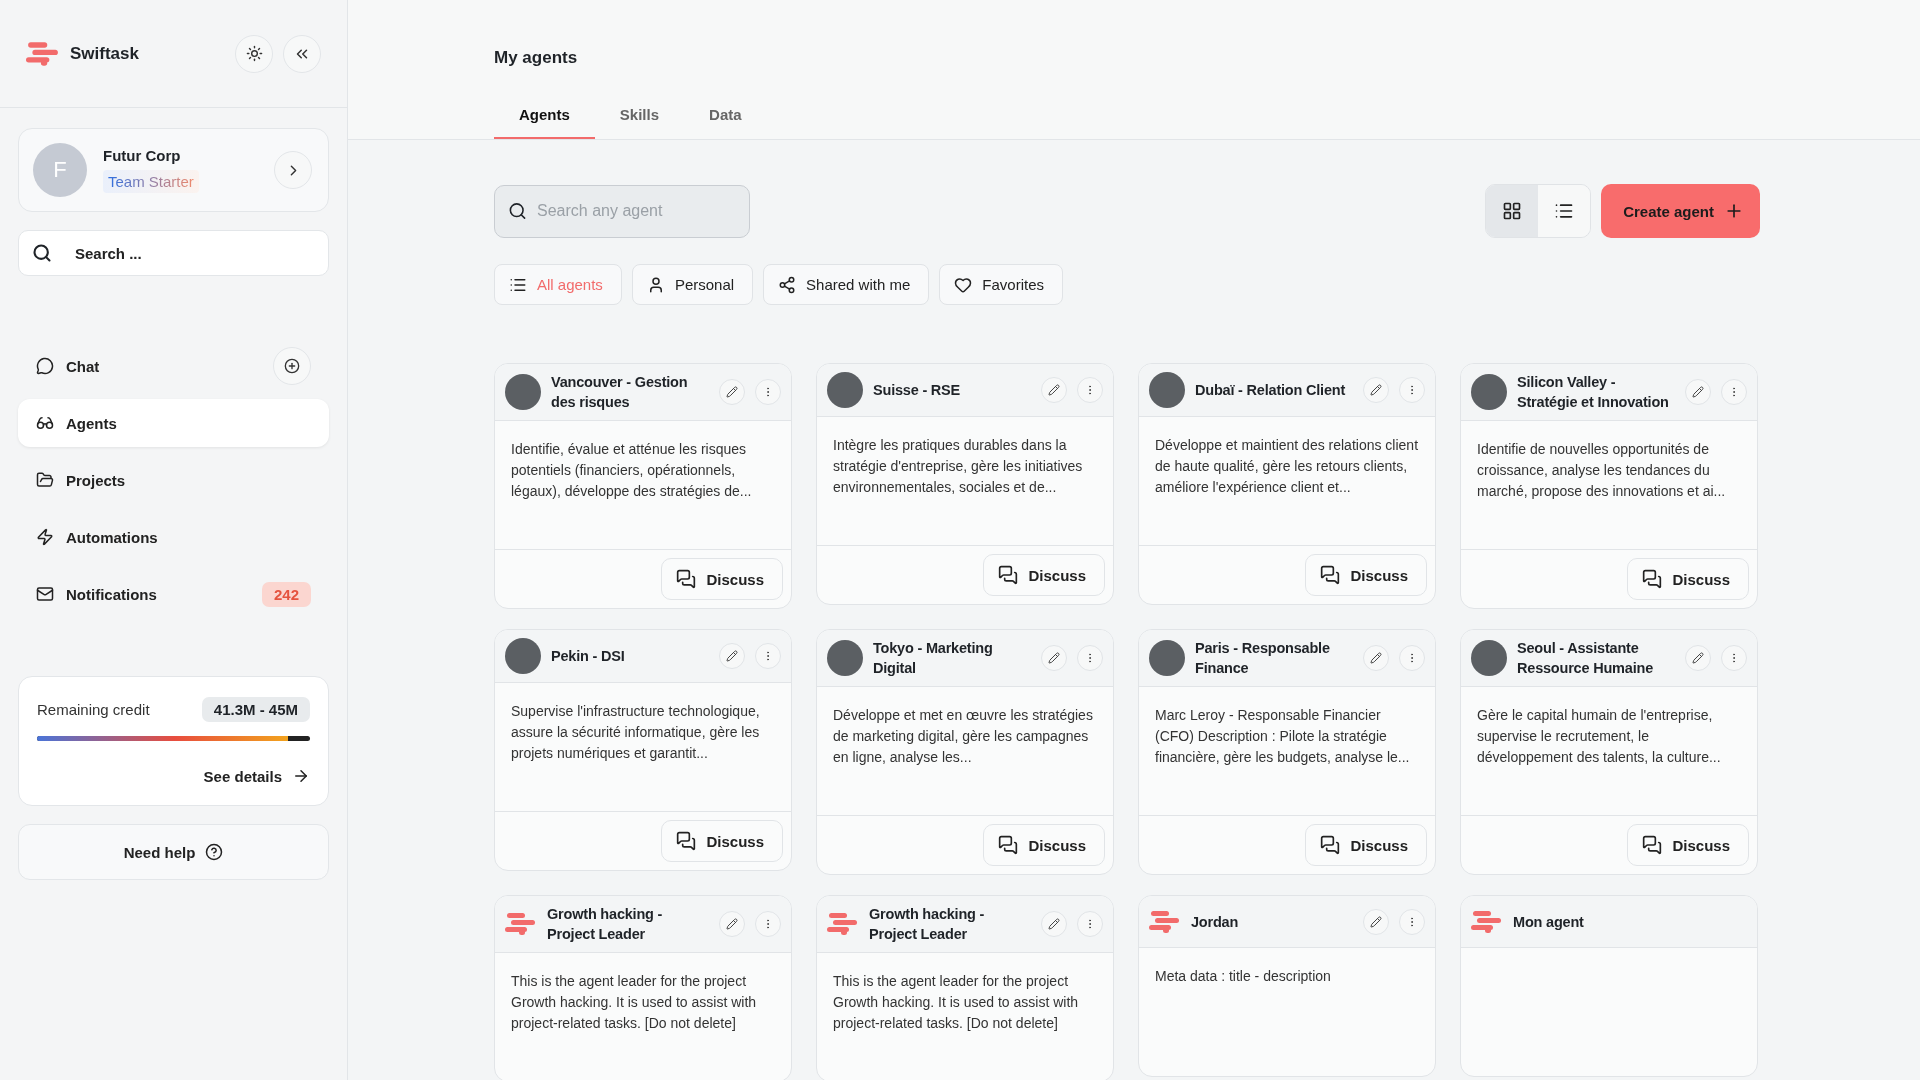  Describe the element at coordinates (301, 776) in the screenshot. I see `arrow-right-icon` at that location.